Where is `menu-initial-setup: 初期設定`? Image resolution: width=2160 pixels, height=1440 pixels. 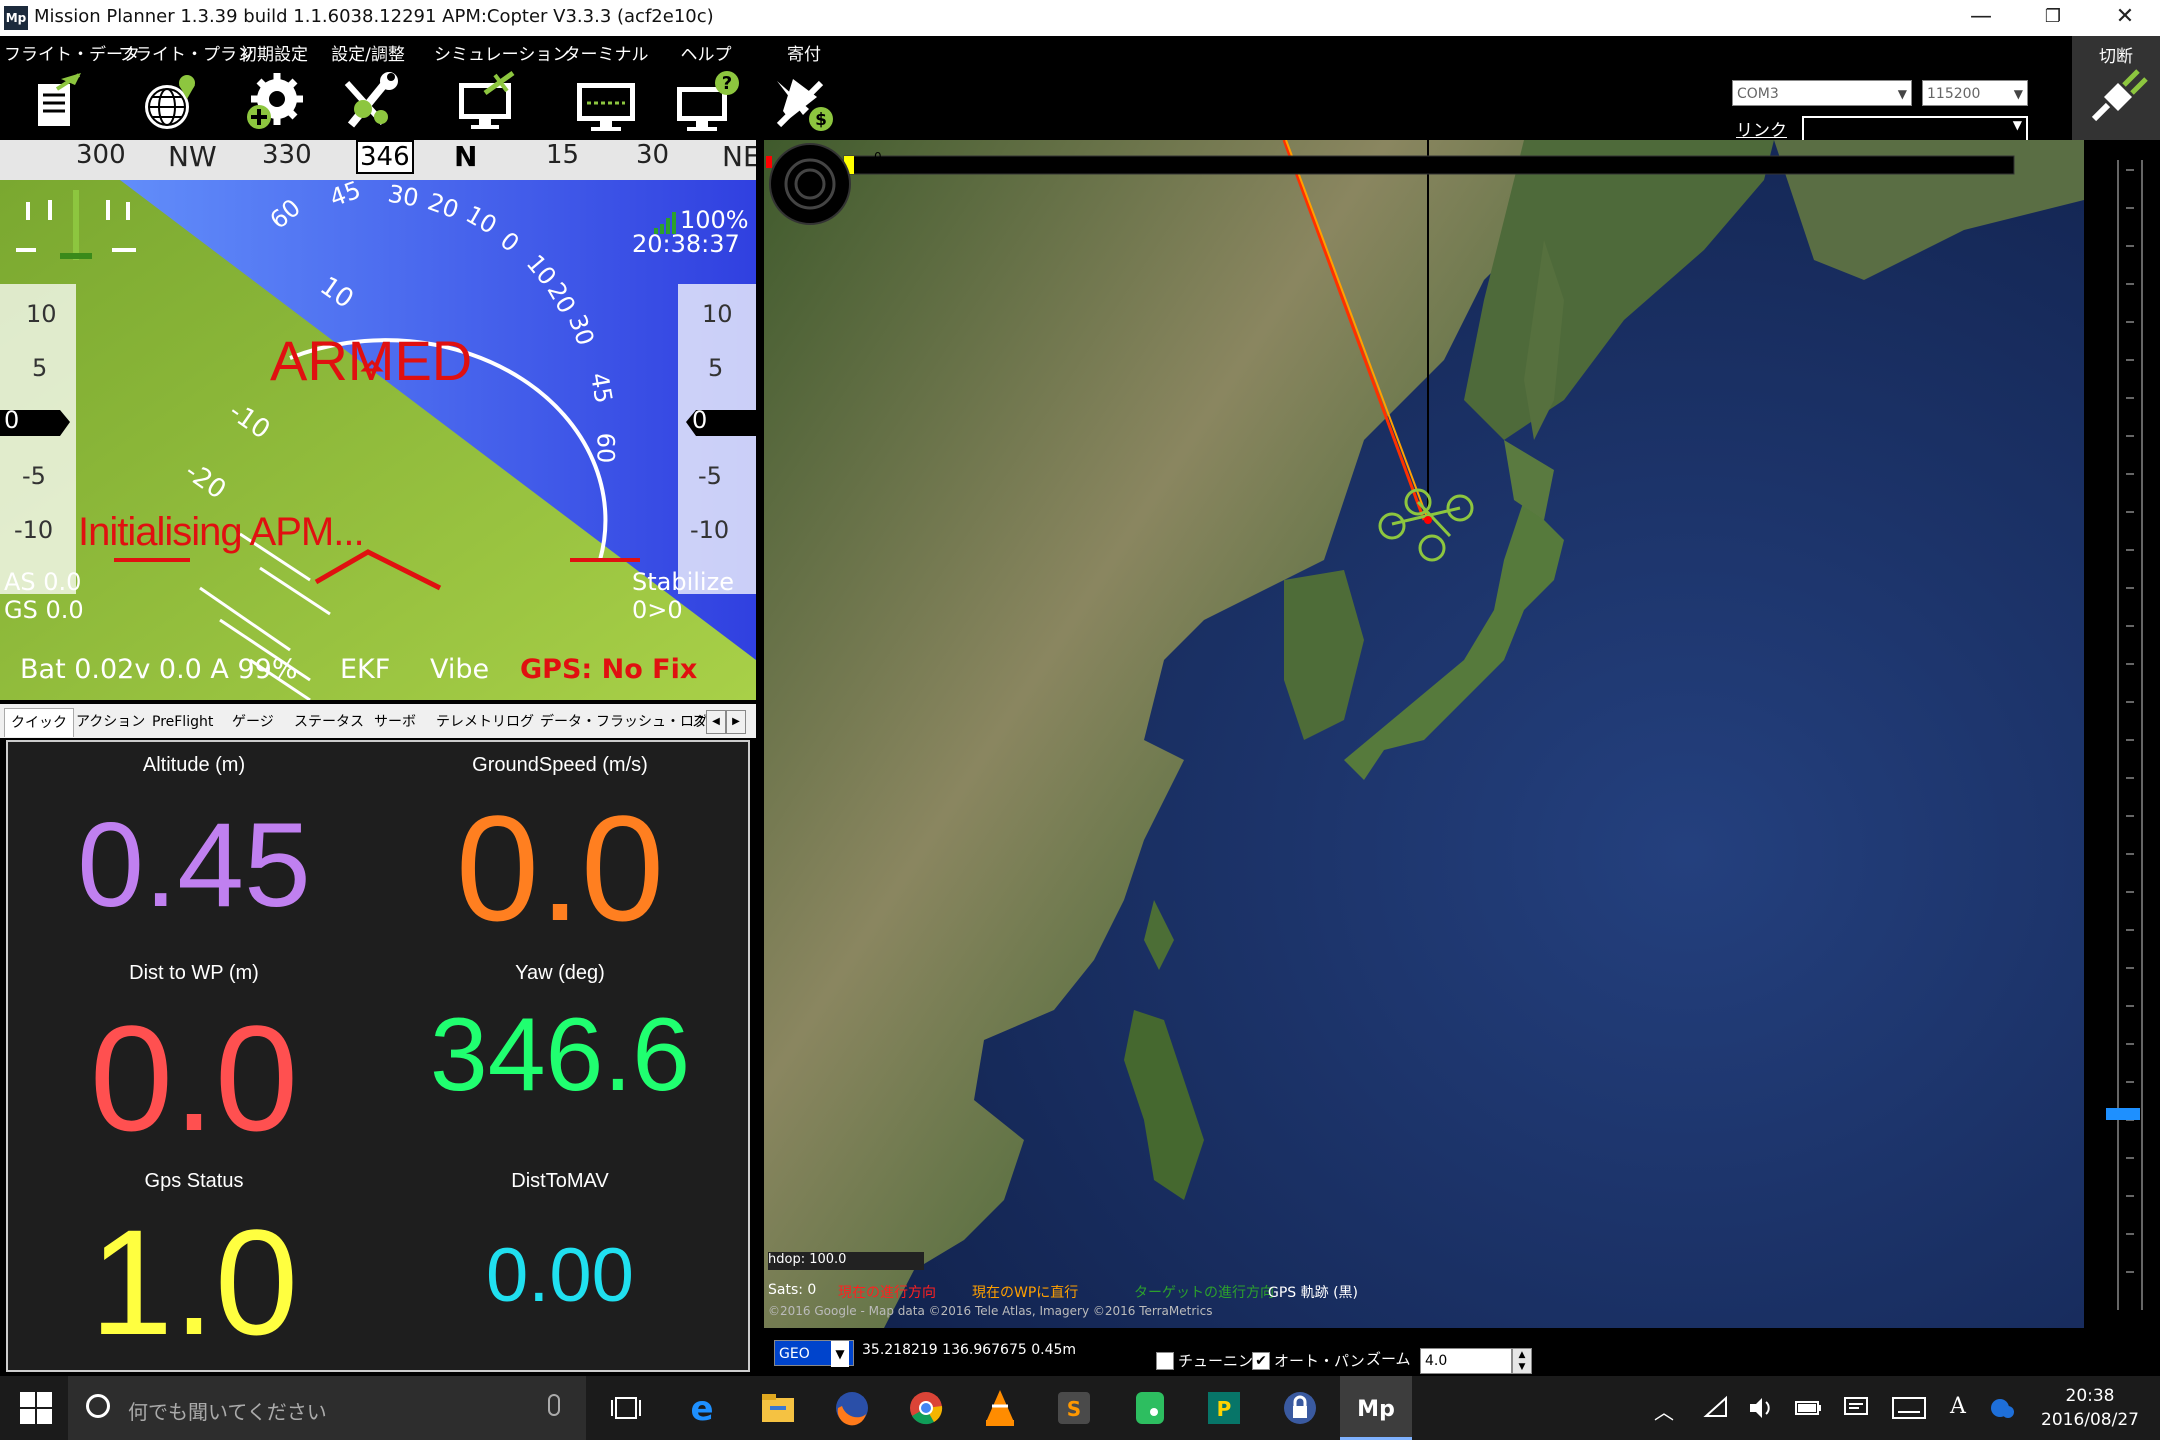 menu-initial-setup: 初期設定 is located at coordinates (274, 88).